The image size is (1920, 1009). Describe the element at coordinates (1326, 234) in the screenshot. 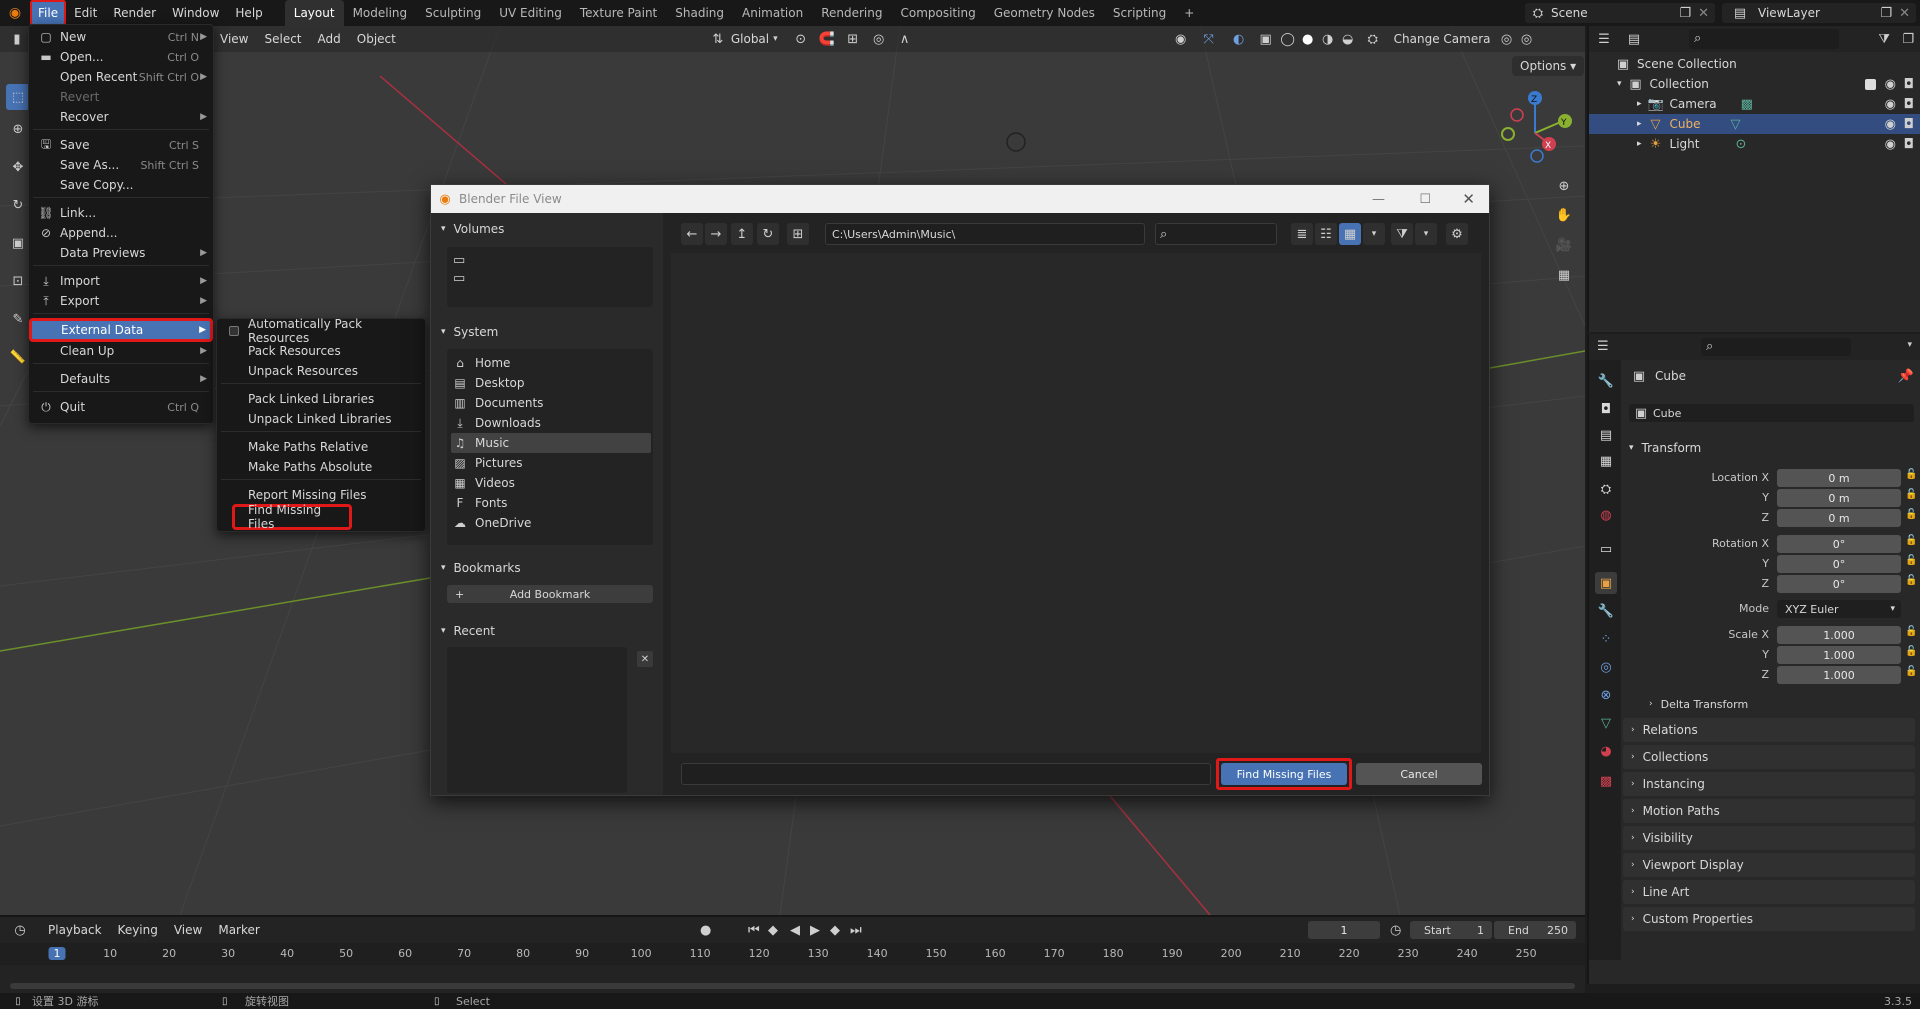

I see `detail-view-icon: ☷` at that location.